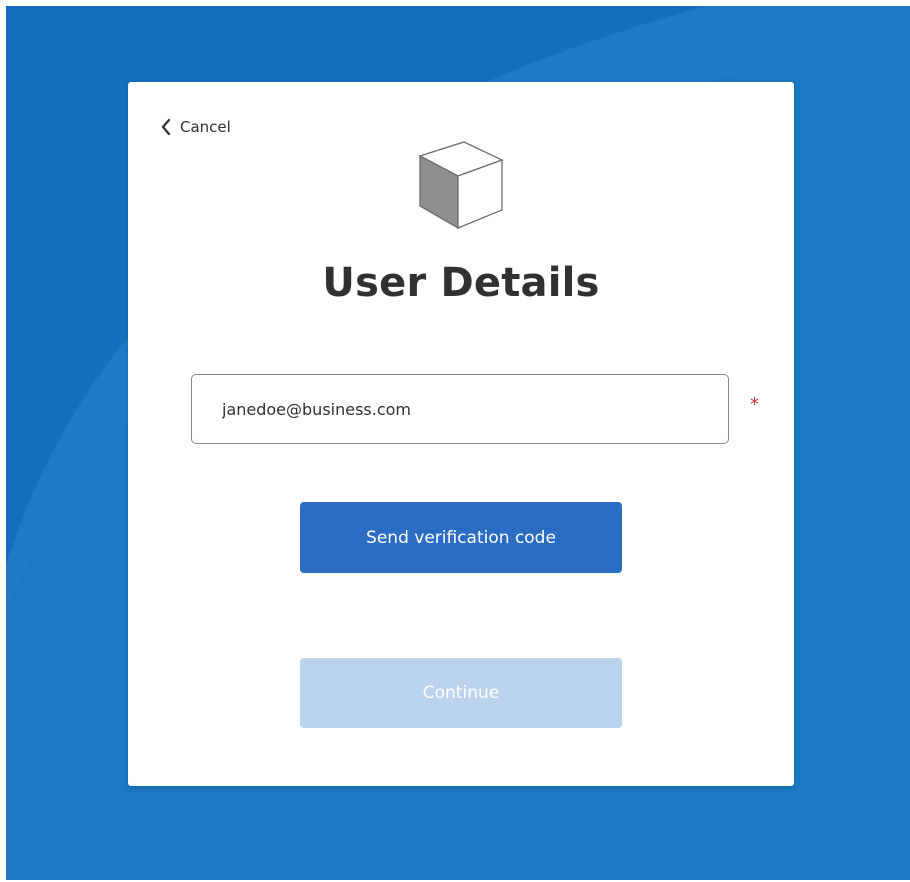 Image resolution: width=910 pixels, height=882 pixels. I want to click on email-field, so click(460, 409).